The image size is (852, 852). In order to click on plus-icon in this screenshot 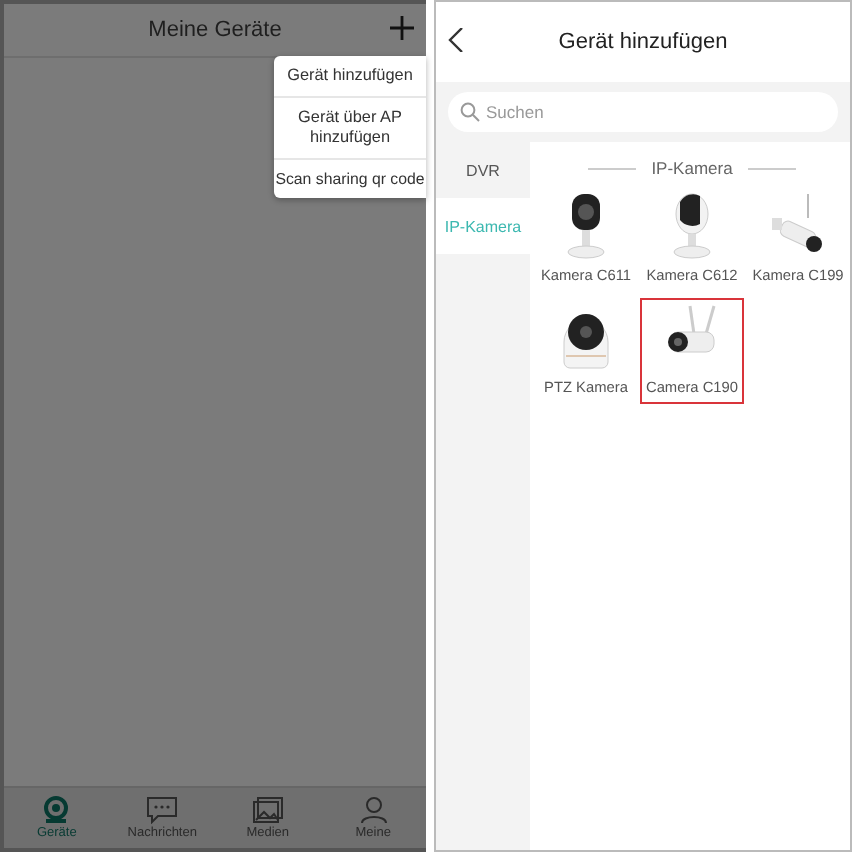, I will do `click(402, 28)`.